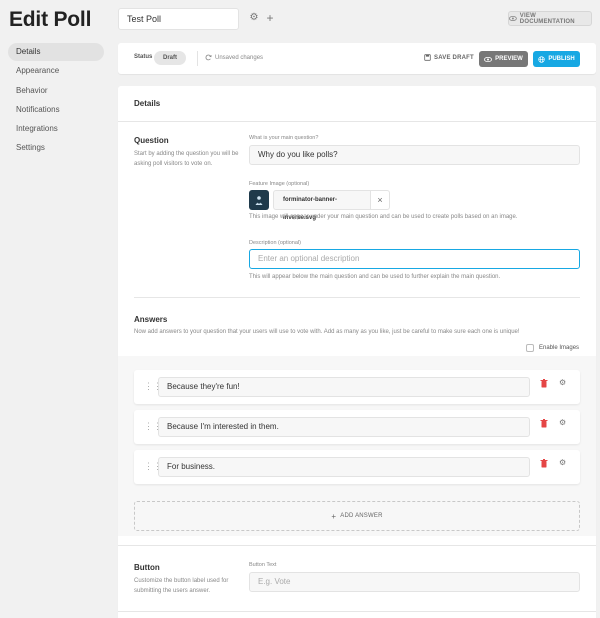 Image resolution: width=600 pixels, height=618 pixels. What do you see at coordinates (509, 59) in the screenshot?
I see `preview-label: PREVIEW` at bounding box center [509, 59].